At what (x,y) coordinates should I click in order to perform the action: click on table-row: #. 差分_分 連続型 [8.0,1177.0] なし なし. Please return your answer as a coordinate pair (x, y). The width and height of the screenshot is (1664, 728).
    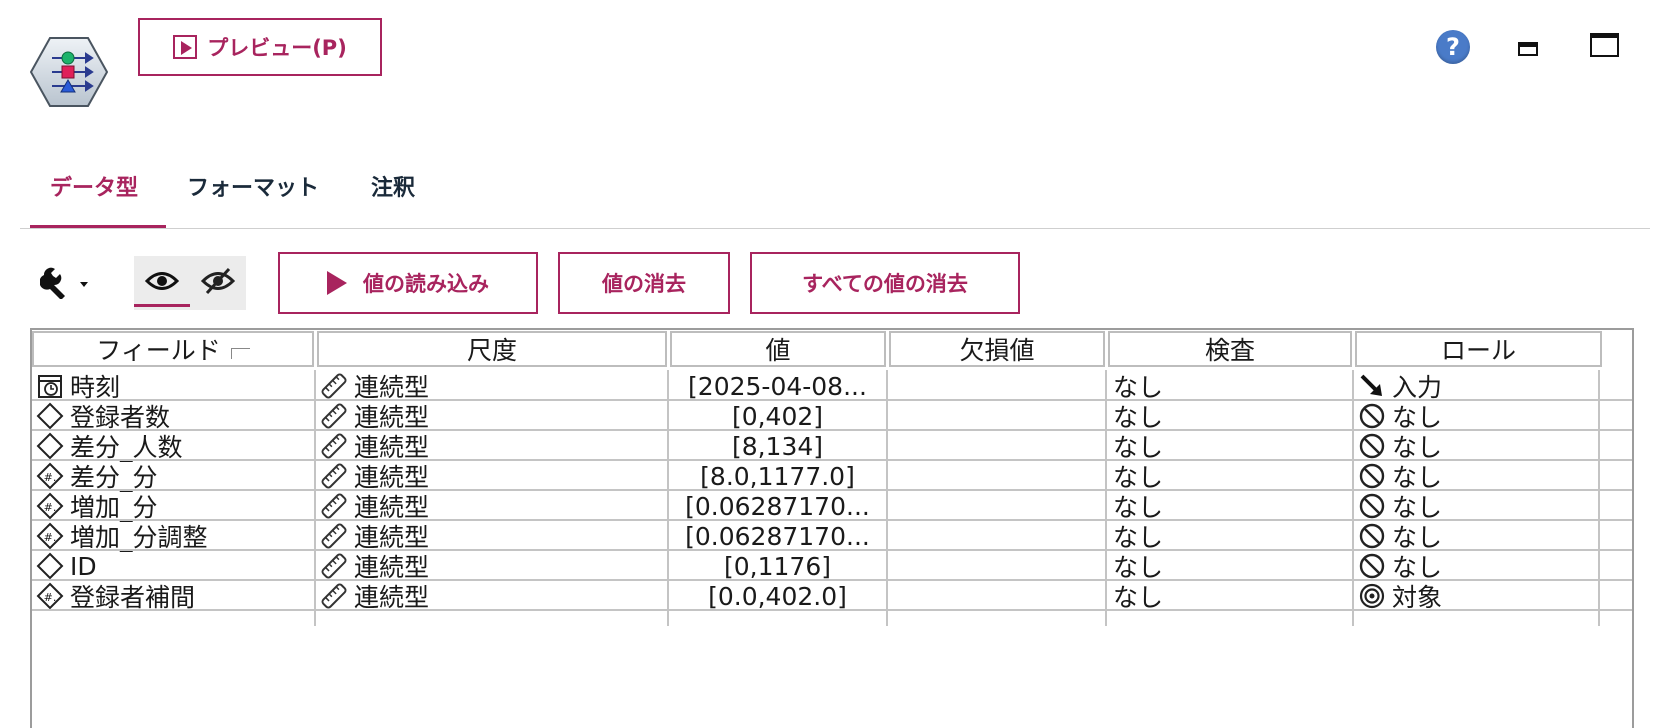
    Looking at the image, I should click on (832, 476).